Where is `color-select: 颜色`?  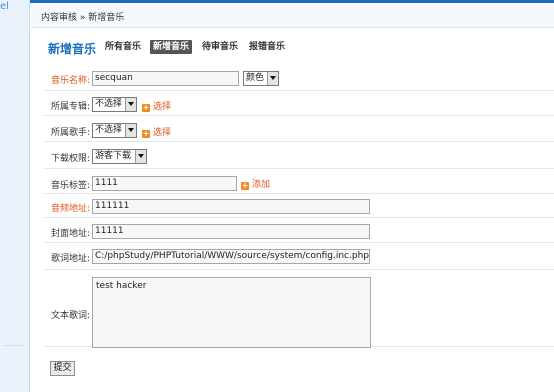
color-select: 颜色 is located at coordinates (261, 78).